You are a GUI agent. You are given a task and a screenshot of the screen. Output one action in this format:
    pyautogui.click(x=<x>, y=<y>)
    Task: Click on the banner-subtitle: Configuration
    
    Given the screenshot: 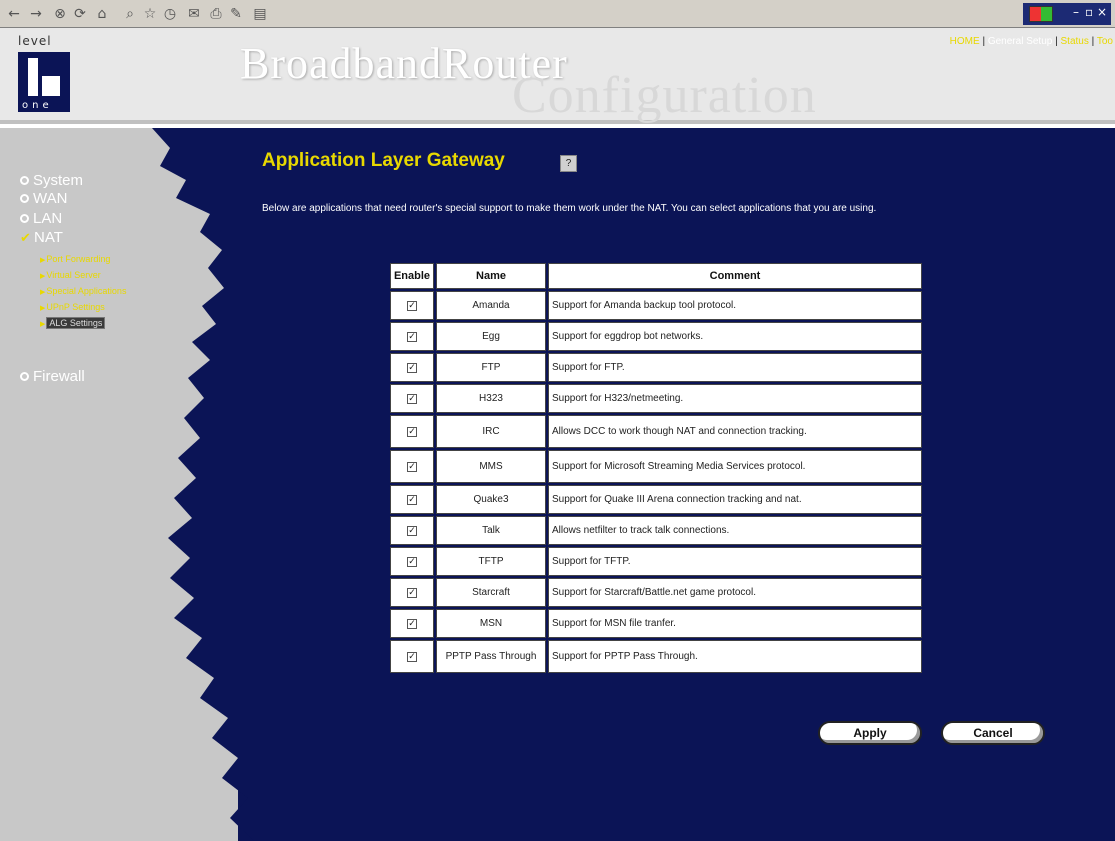 What is the action you would take?
    pyautogui.click(x=664, y=95)
    